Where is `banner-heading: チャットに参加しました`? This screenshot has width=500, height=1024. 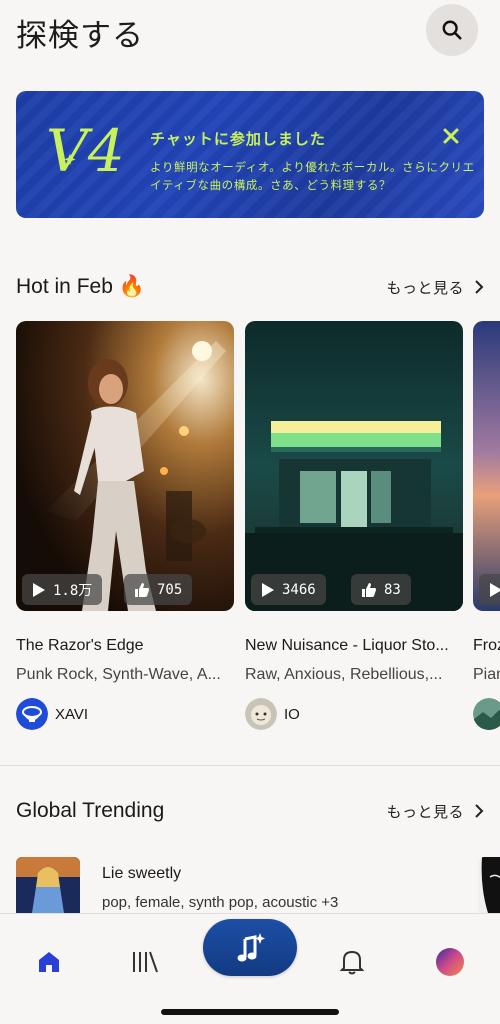 banner-heading: チャットに参加しました is located at coordinates (238, 139).